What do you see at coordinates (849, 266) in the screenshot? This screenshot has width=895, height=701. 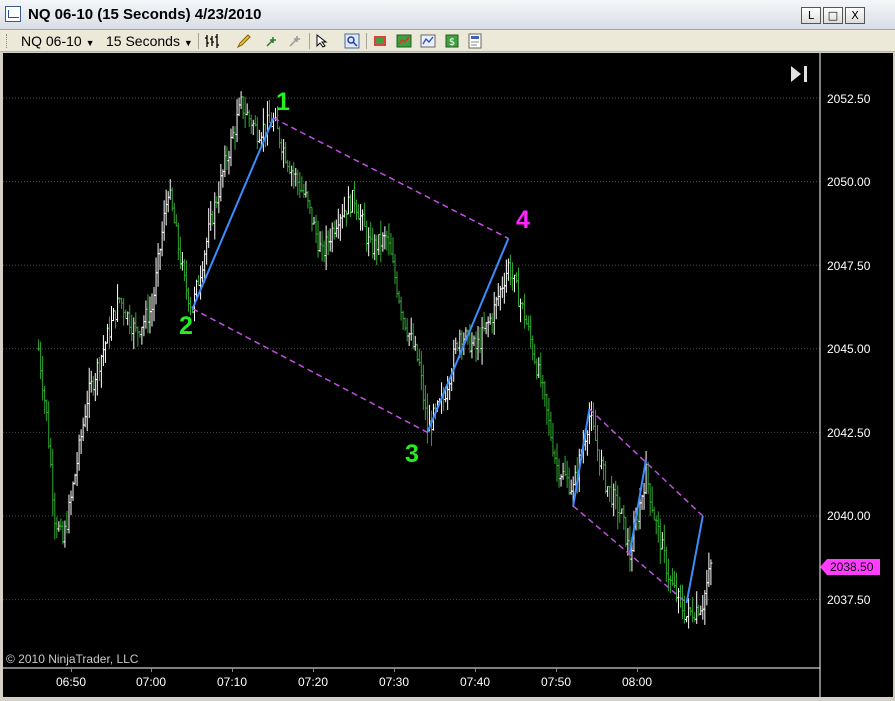 I see `price-axis-label: 2047.50` at bounding box center [849, 266].